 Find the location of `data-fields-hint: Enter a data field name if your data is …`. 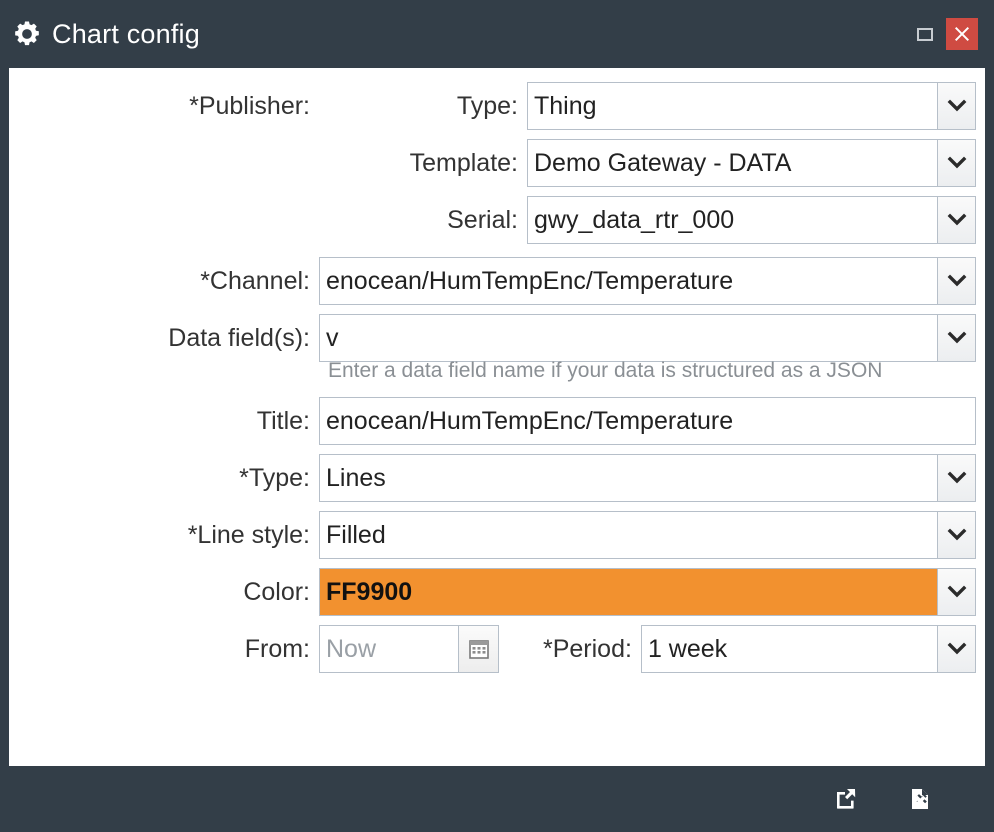

data-fields-hint: Enter a data field name if your data is … is located at coordinates (605, 370).